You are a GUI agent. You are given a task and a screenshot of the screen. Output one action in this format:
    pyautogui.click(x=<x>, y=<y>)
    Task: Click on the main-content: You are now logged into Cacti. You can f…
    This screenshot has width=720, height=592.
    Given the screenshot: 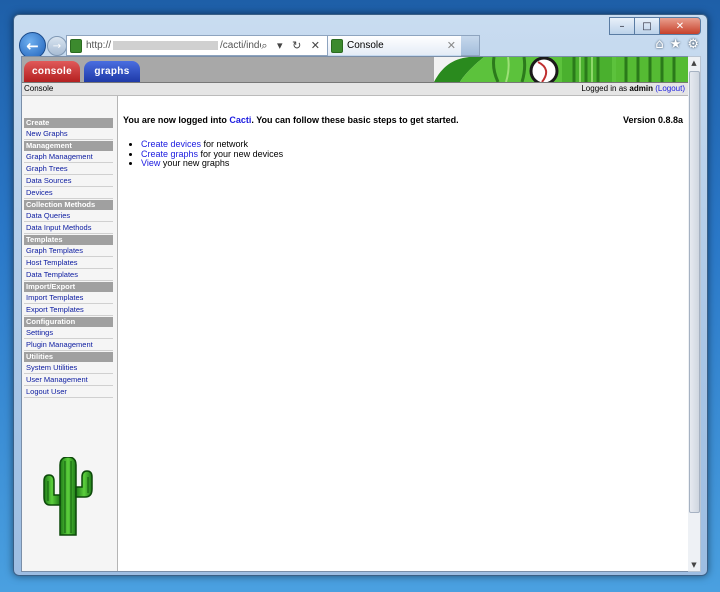 What is the action you would take?
    pyautogui.click(x=403, y=142)
    